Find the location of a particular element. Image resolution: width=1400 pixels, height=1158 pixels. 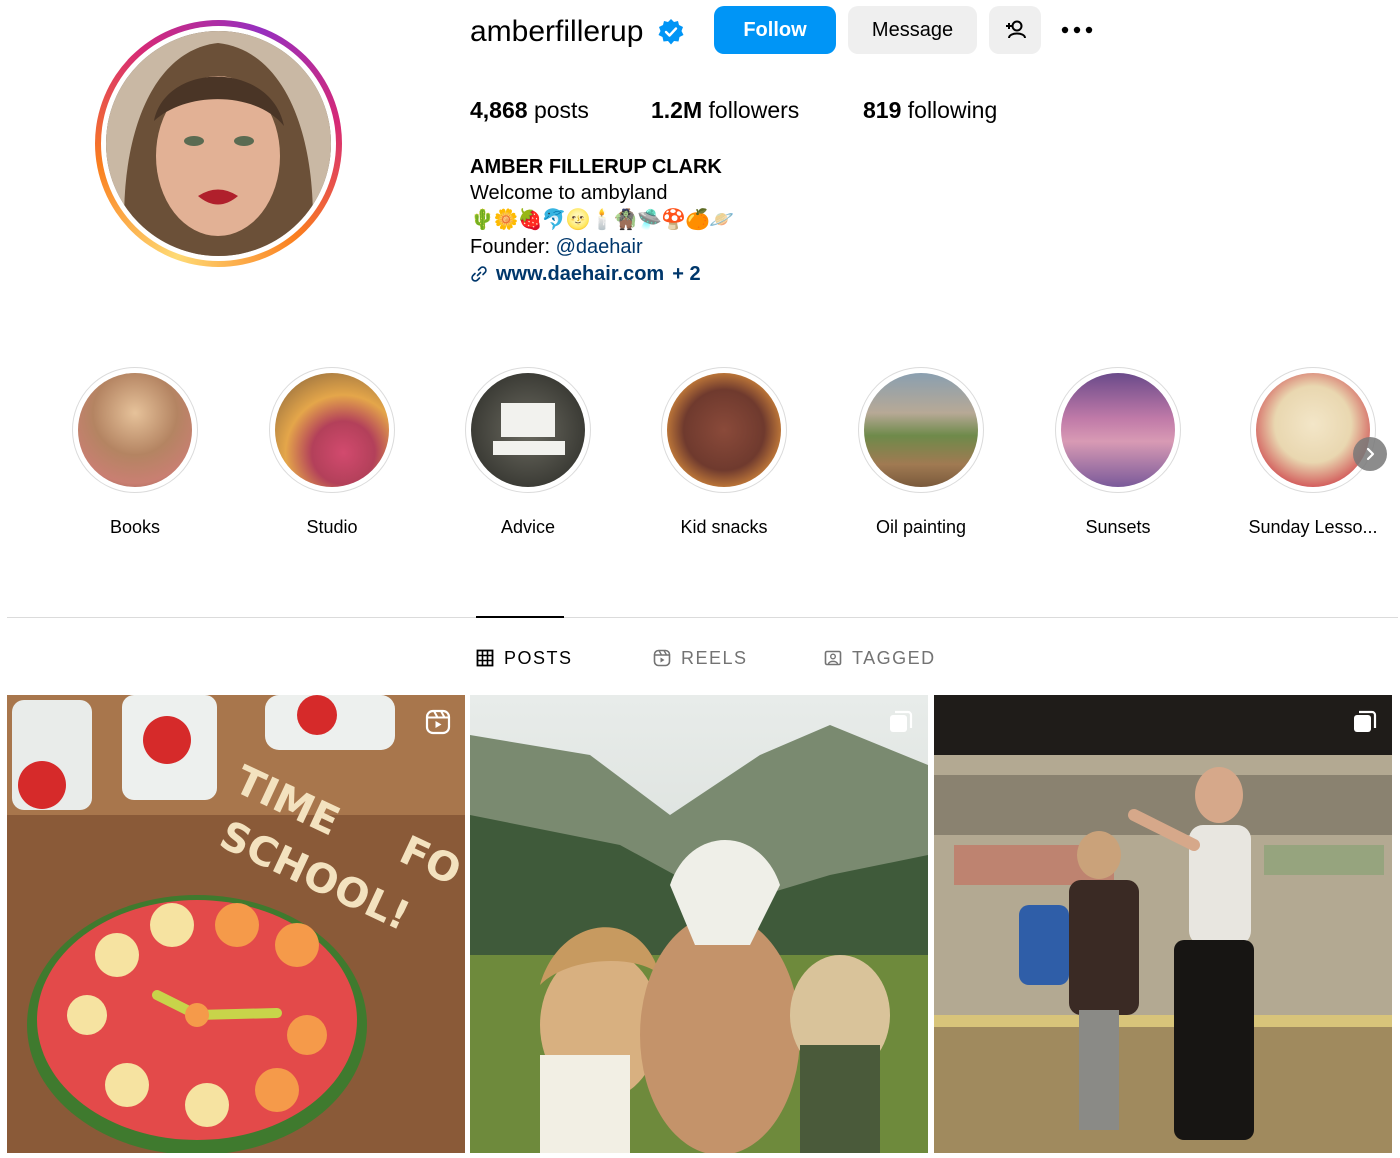

post-image-mountain-family is located at coordinates (699, 924).